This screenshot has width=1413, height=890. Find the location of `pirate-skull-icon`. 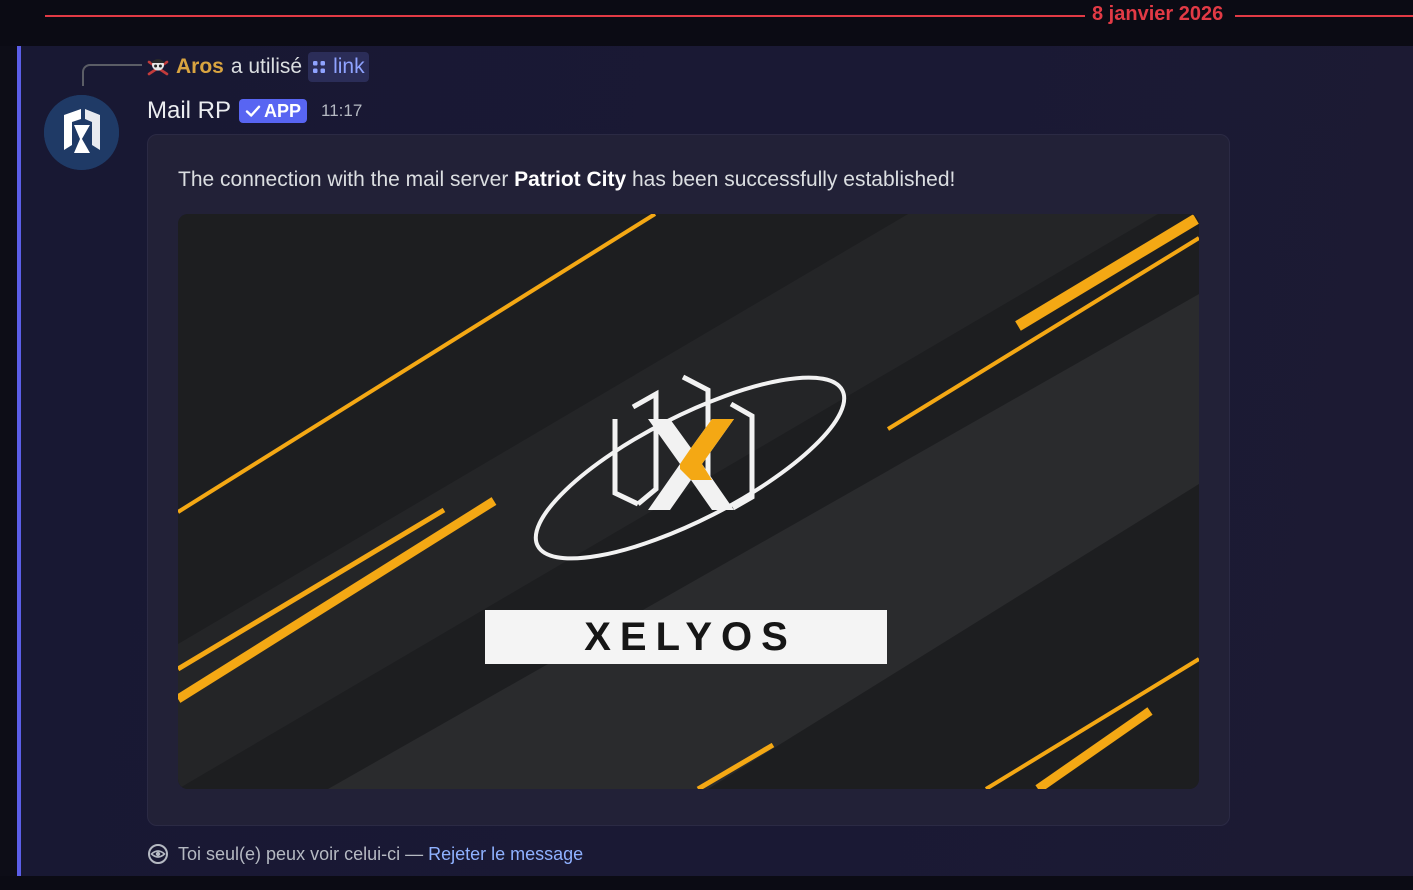

pirate-skull-icon is located at coordinates (158, 67).